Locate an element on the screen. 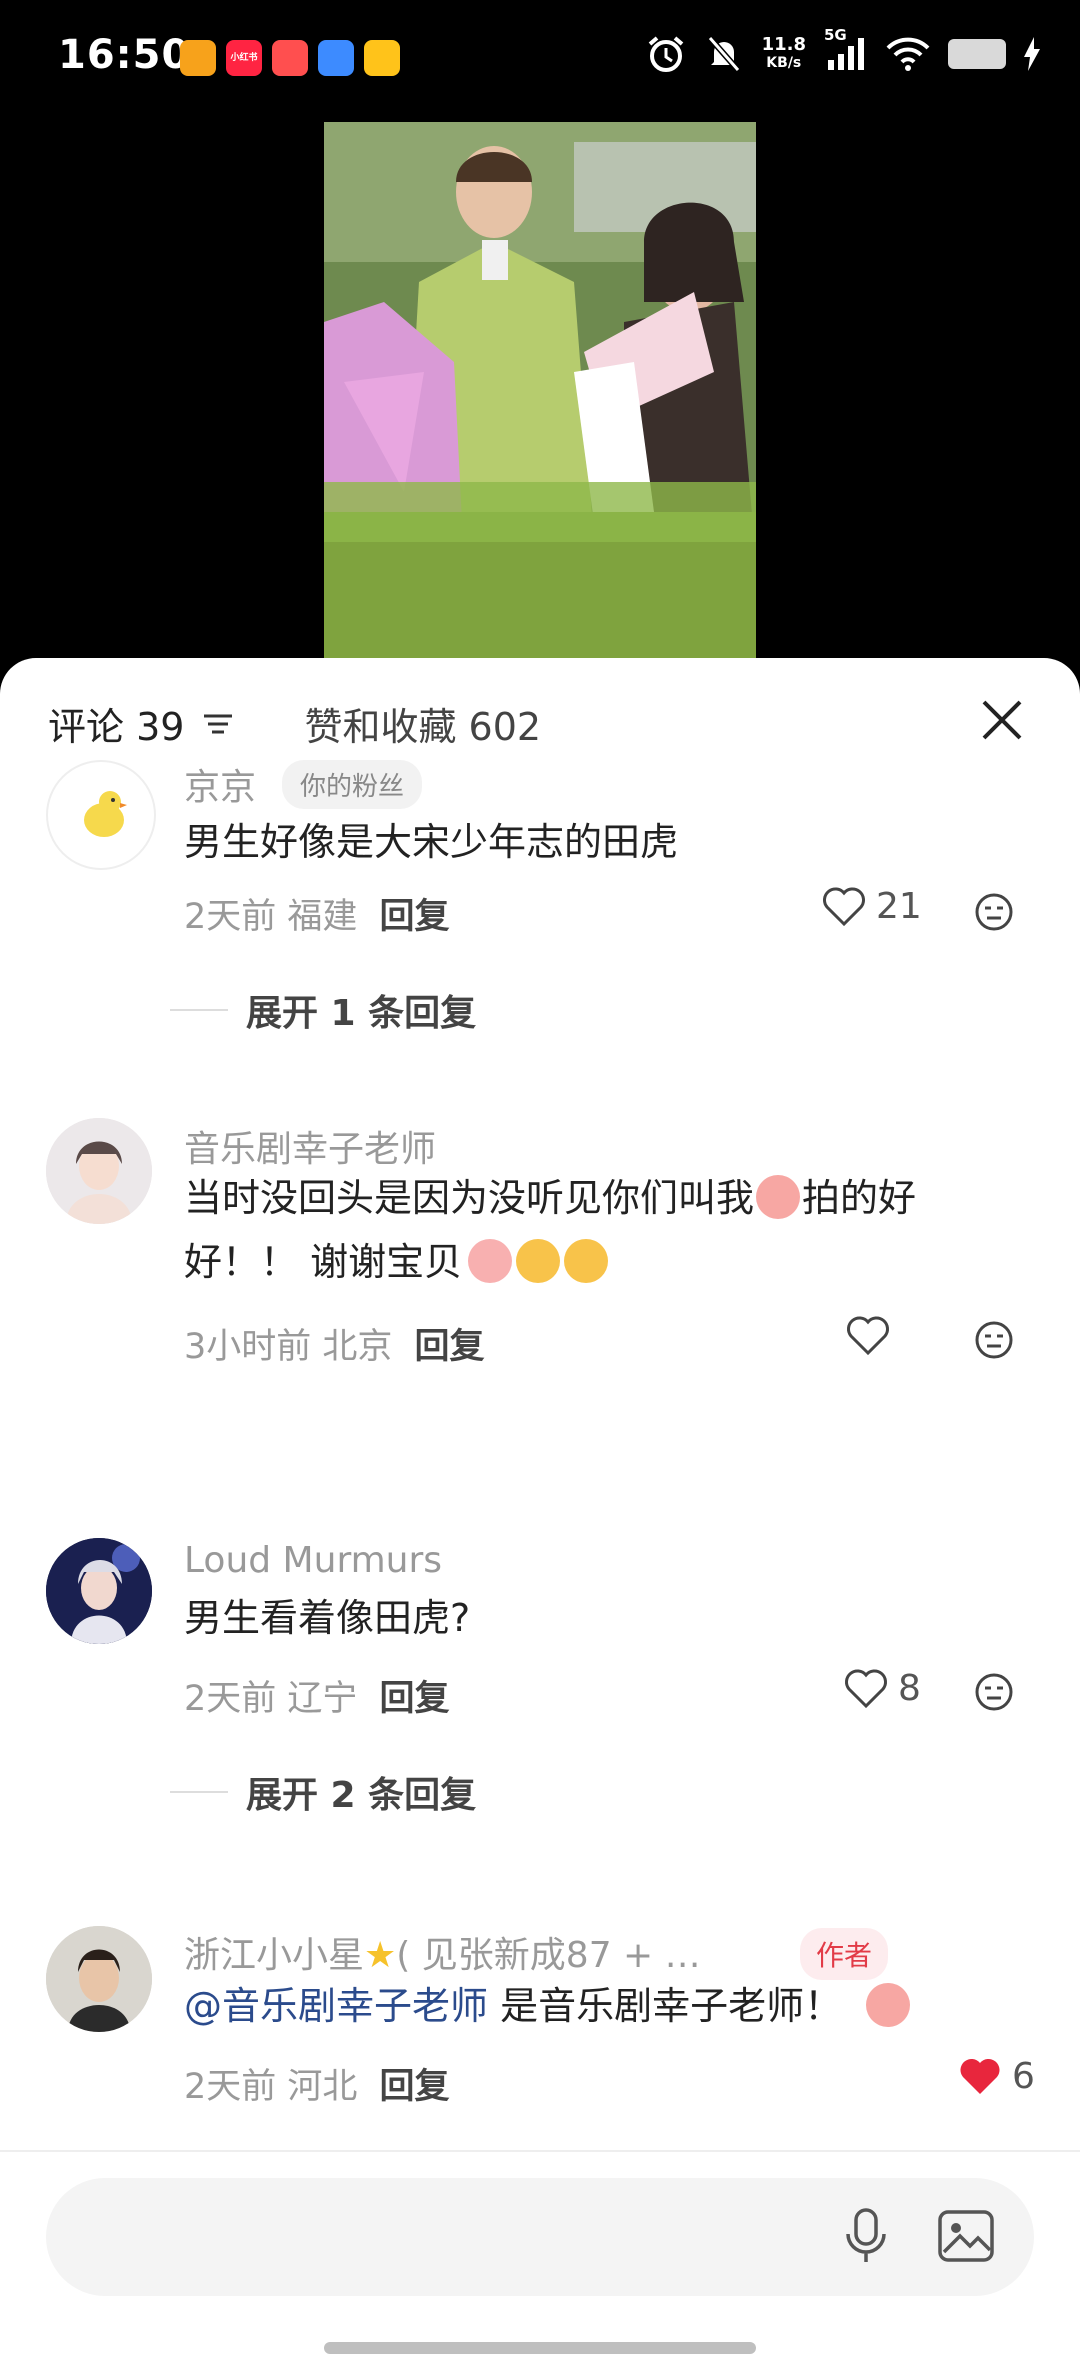  fan-badge: 你的粉丝 is located at coordinates (352, 784).